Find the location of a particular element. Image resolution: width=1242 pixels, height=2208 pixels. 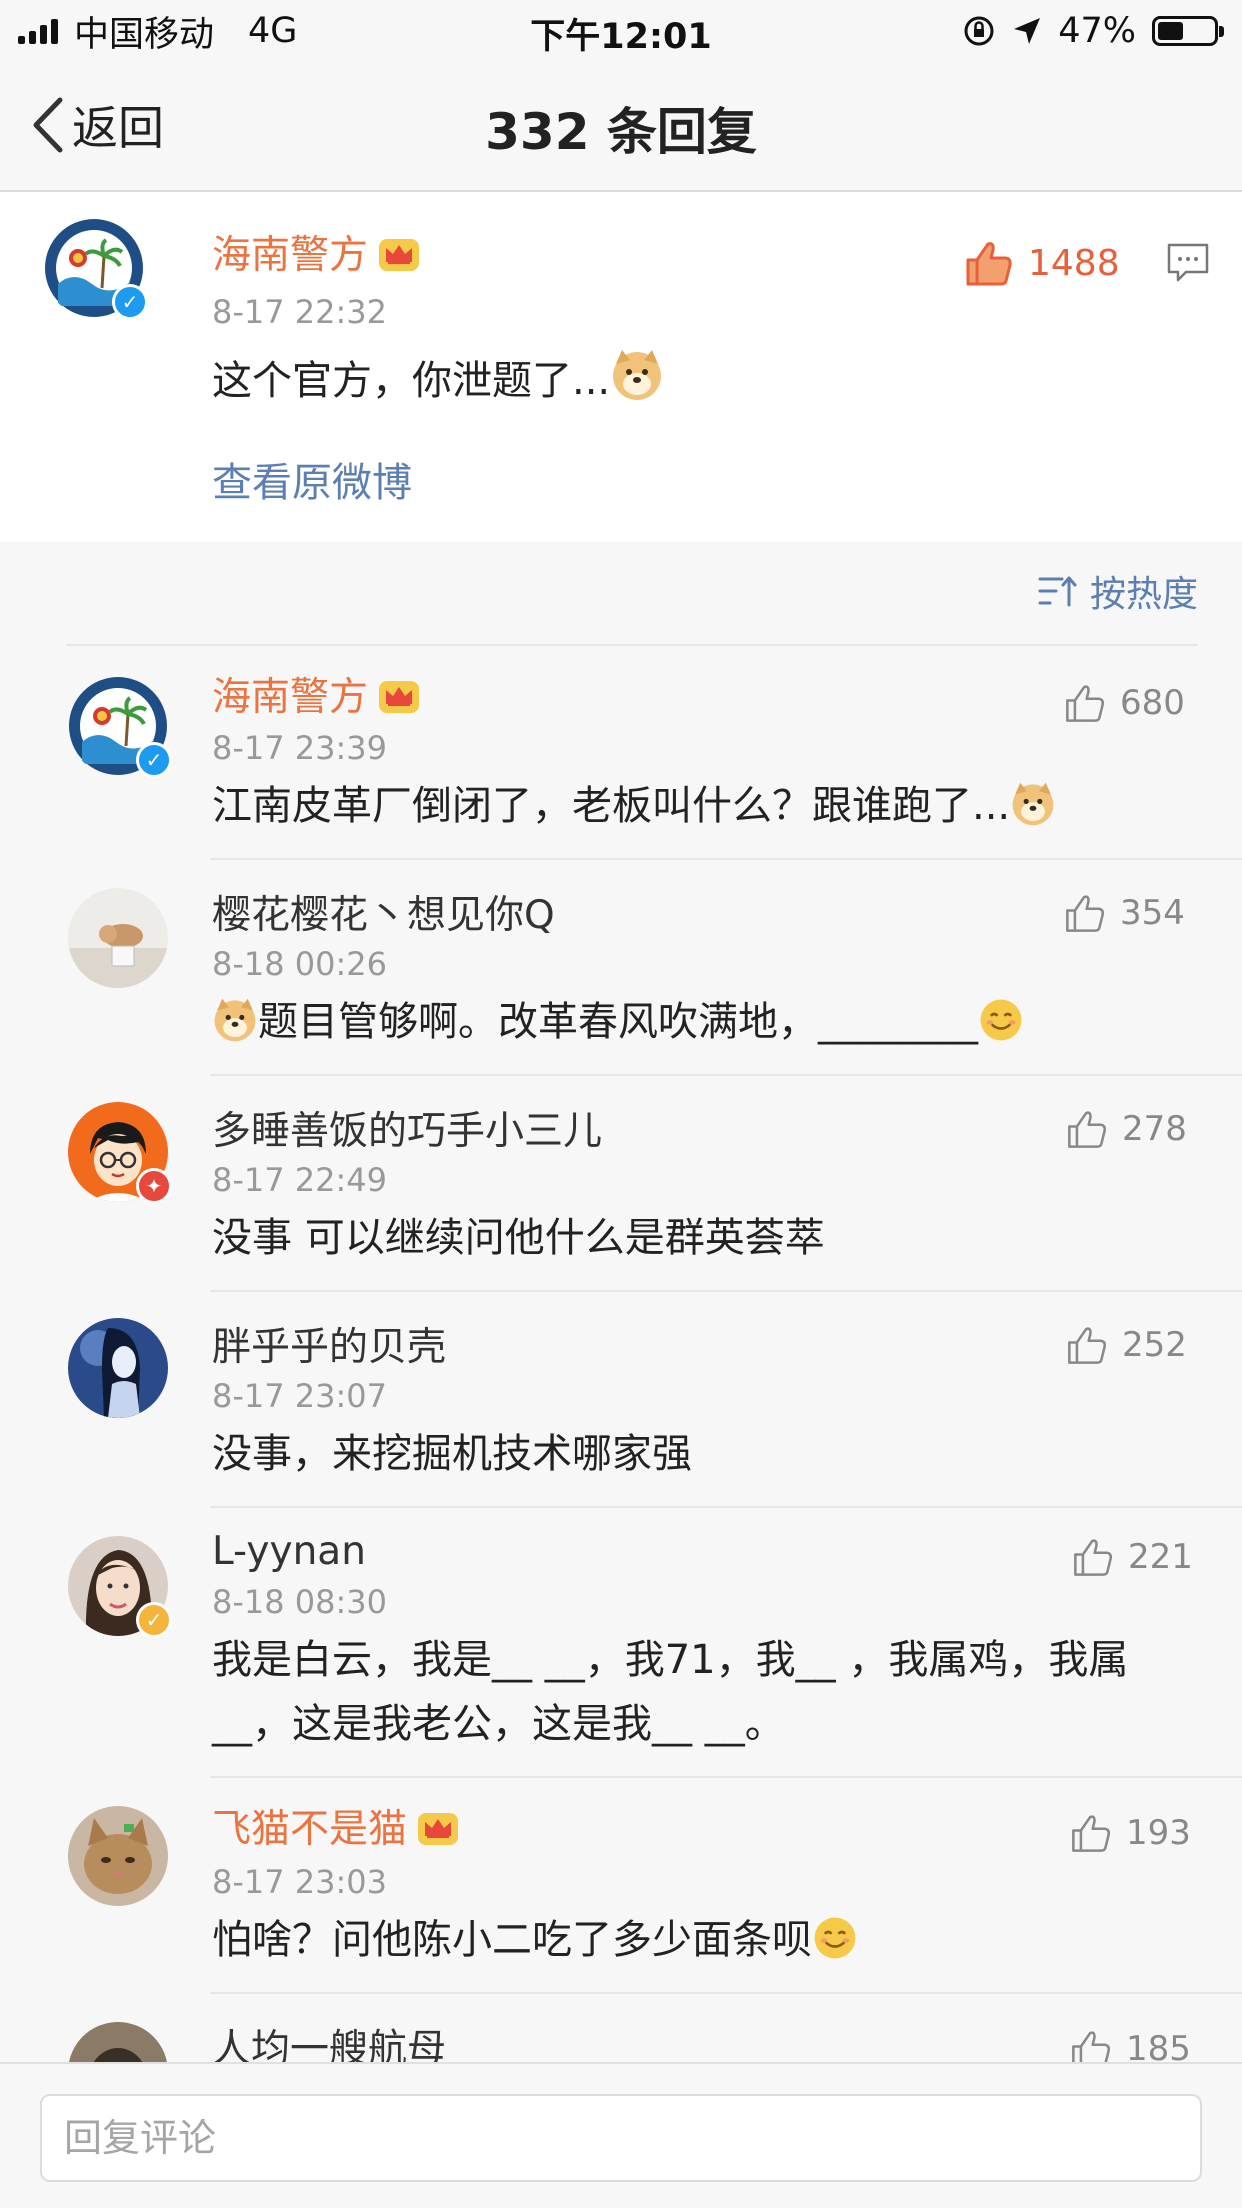

username-text: 飞猫不是猫 is located at coordinates (310, 1829).